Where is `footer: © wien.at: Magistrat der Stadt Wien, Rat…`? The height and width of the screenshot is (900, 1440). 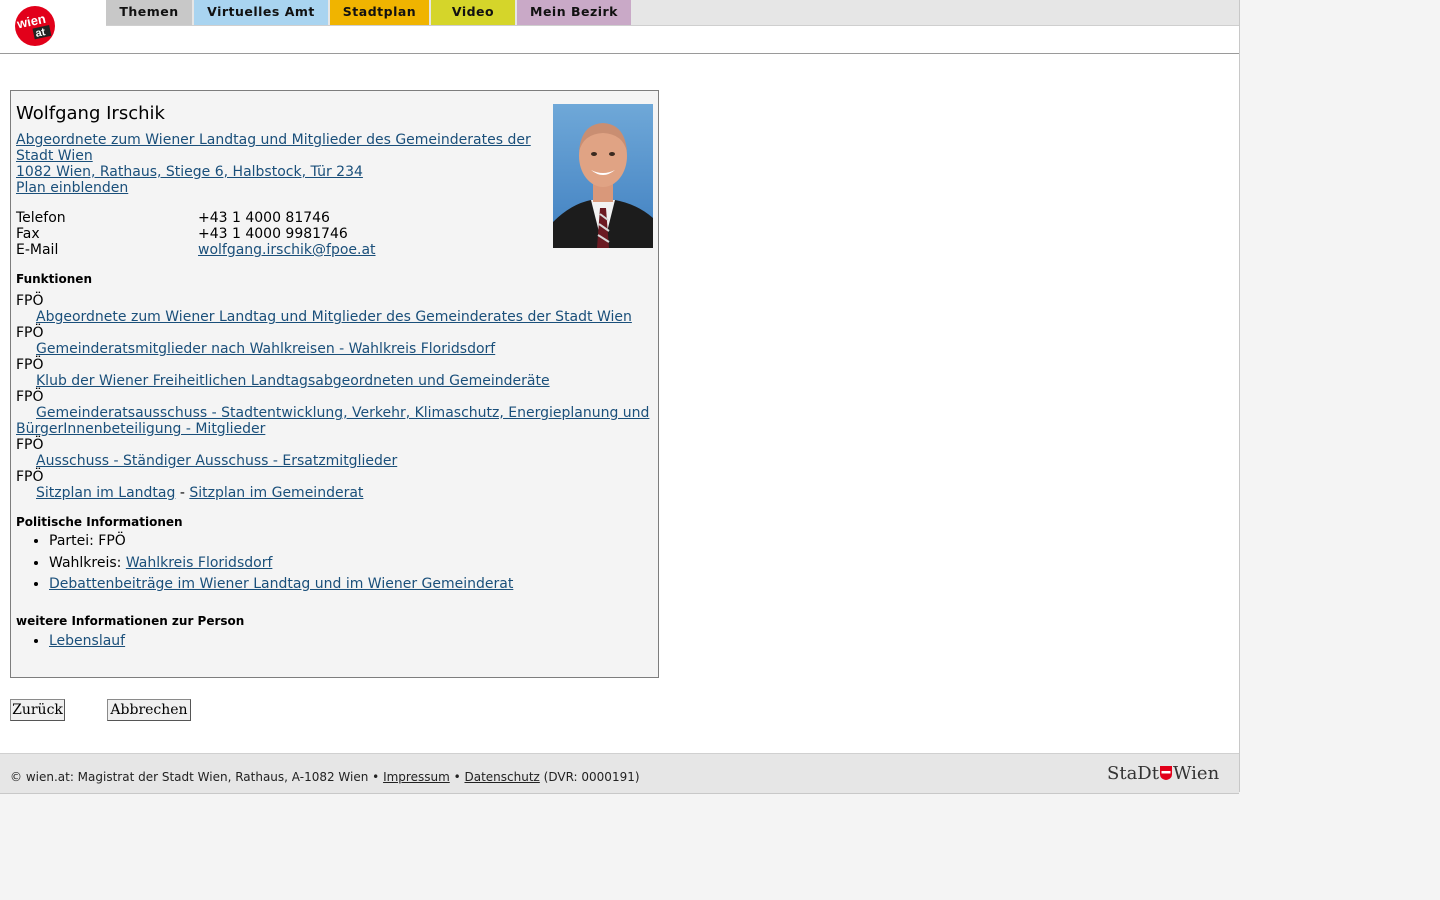
footer: © wien.at: Magistrat der Stadt Wien, Rat… is located at coordinates (619, 773).